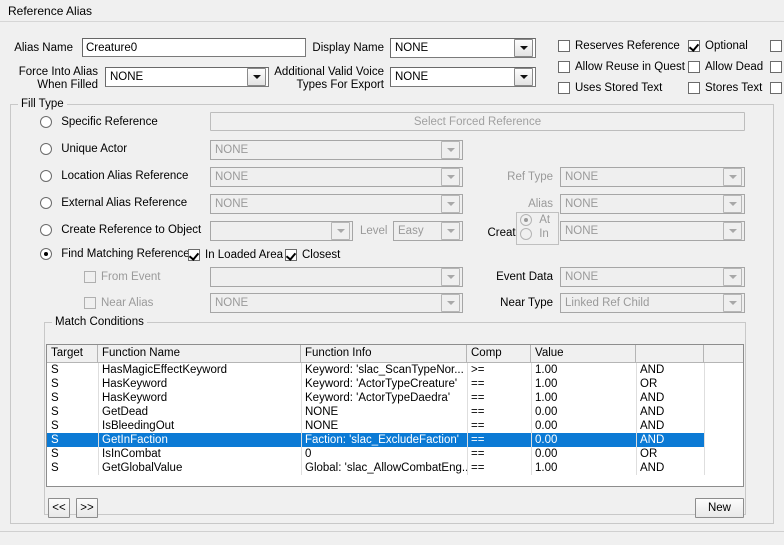 This screenshot has width=784, height=545. What do you see at coordinates (652, 277) in the screenshot?
I see `event-data-combo: NONE` at bounding box center [652, 277].